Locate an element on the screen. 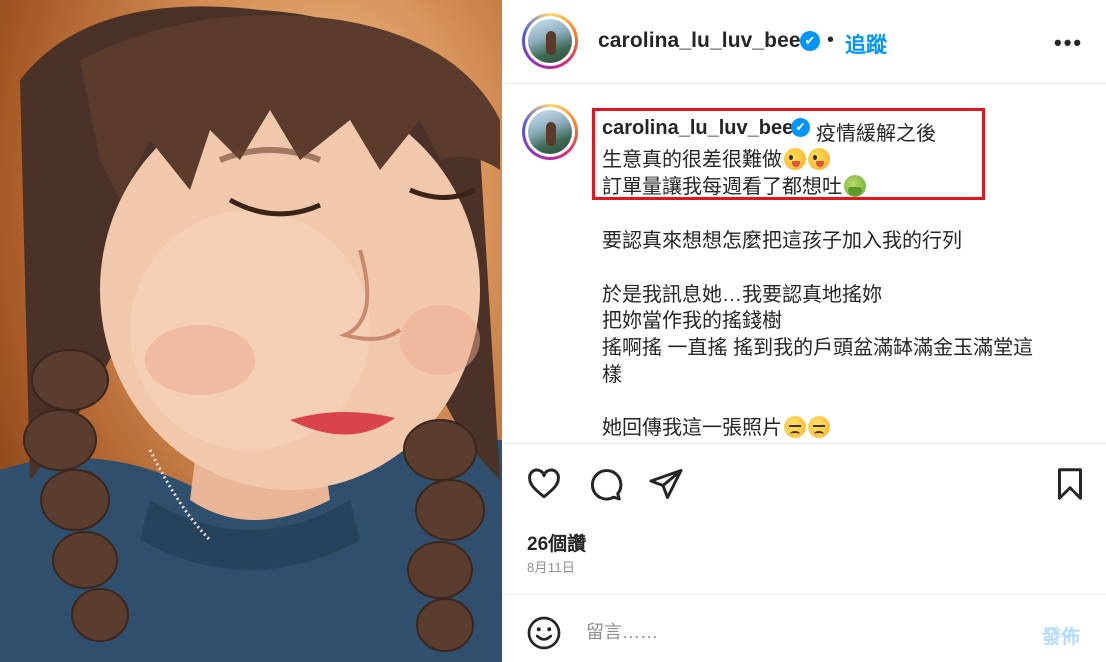 Image resolution: width=1106 pixels, height=662 pixels. like-heart-icon is located at coordinates (544, 484).